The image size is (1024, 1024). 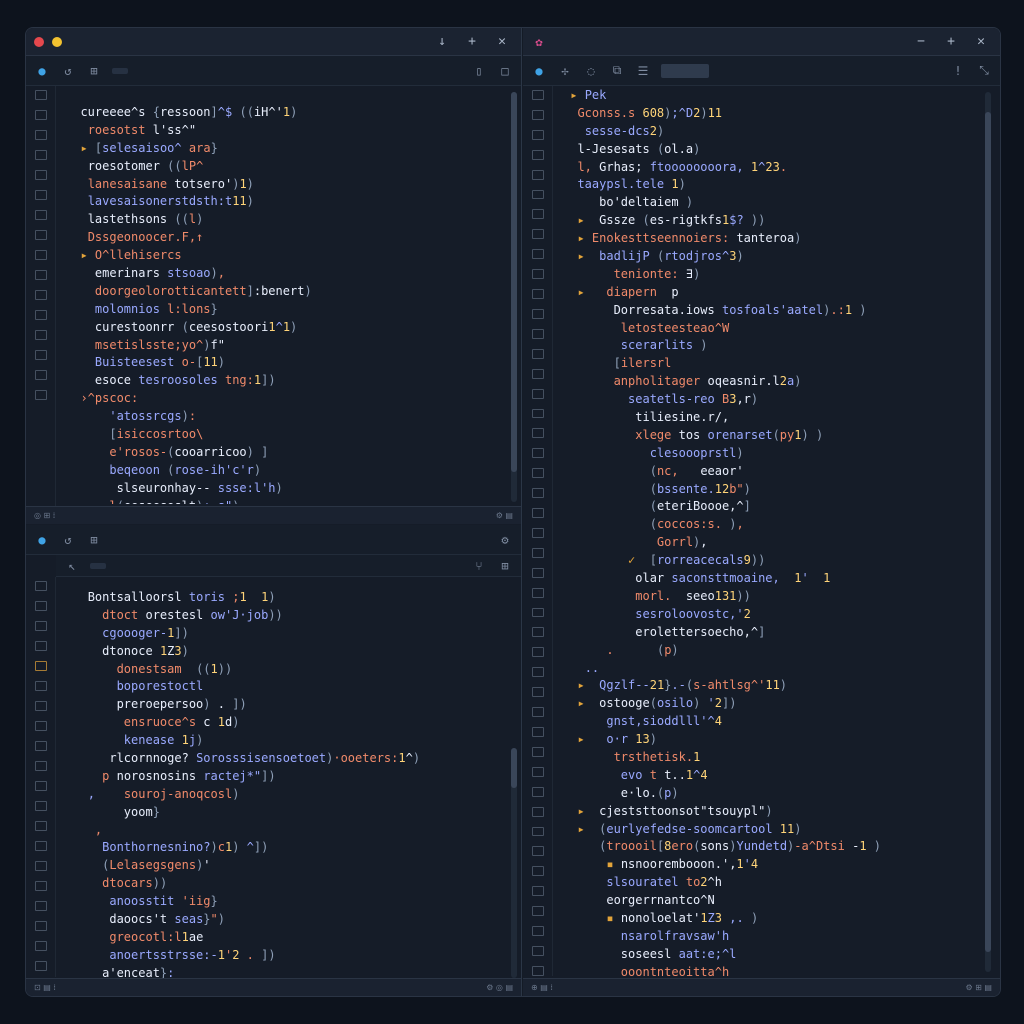 I want to click on left-bottom-scrollbar, so click(x=514, y=863).